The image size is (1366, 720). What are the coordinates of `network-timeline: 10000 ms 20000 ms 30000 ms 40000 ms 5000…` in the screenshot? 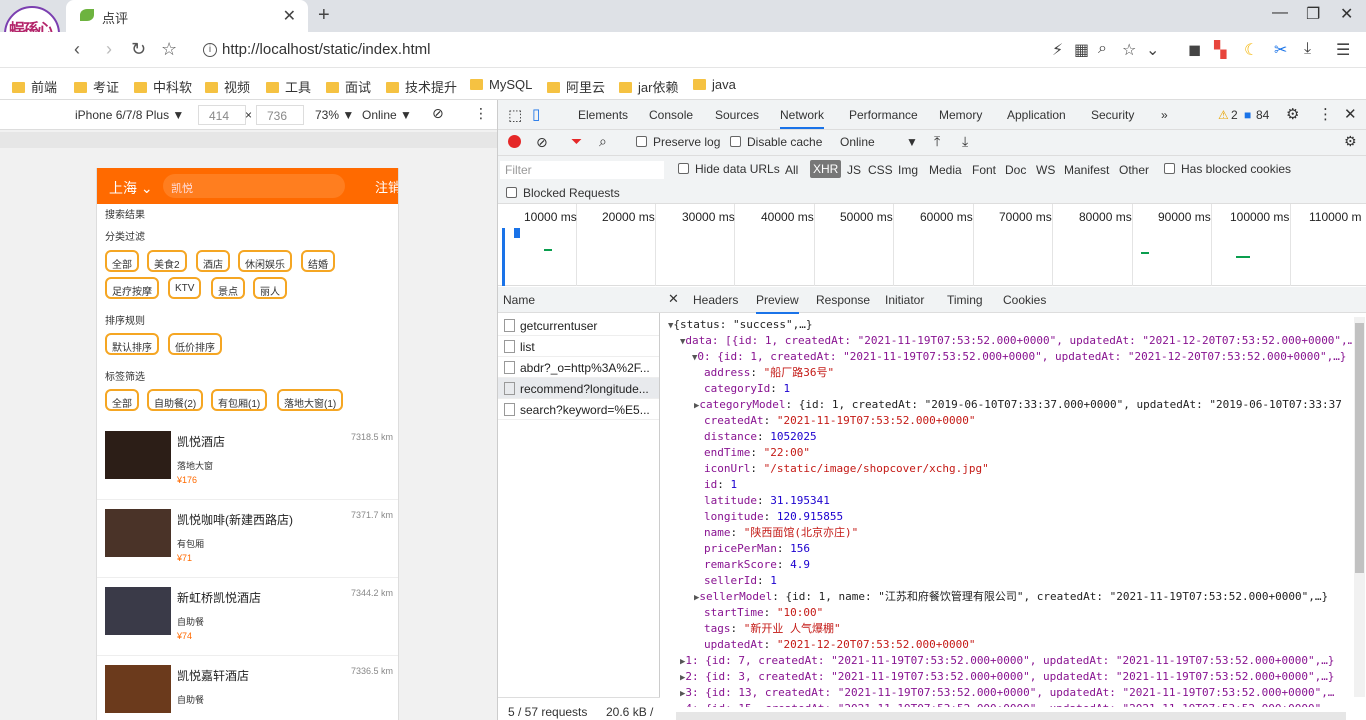 It's located at (932, 245).